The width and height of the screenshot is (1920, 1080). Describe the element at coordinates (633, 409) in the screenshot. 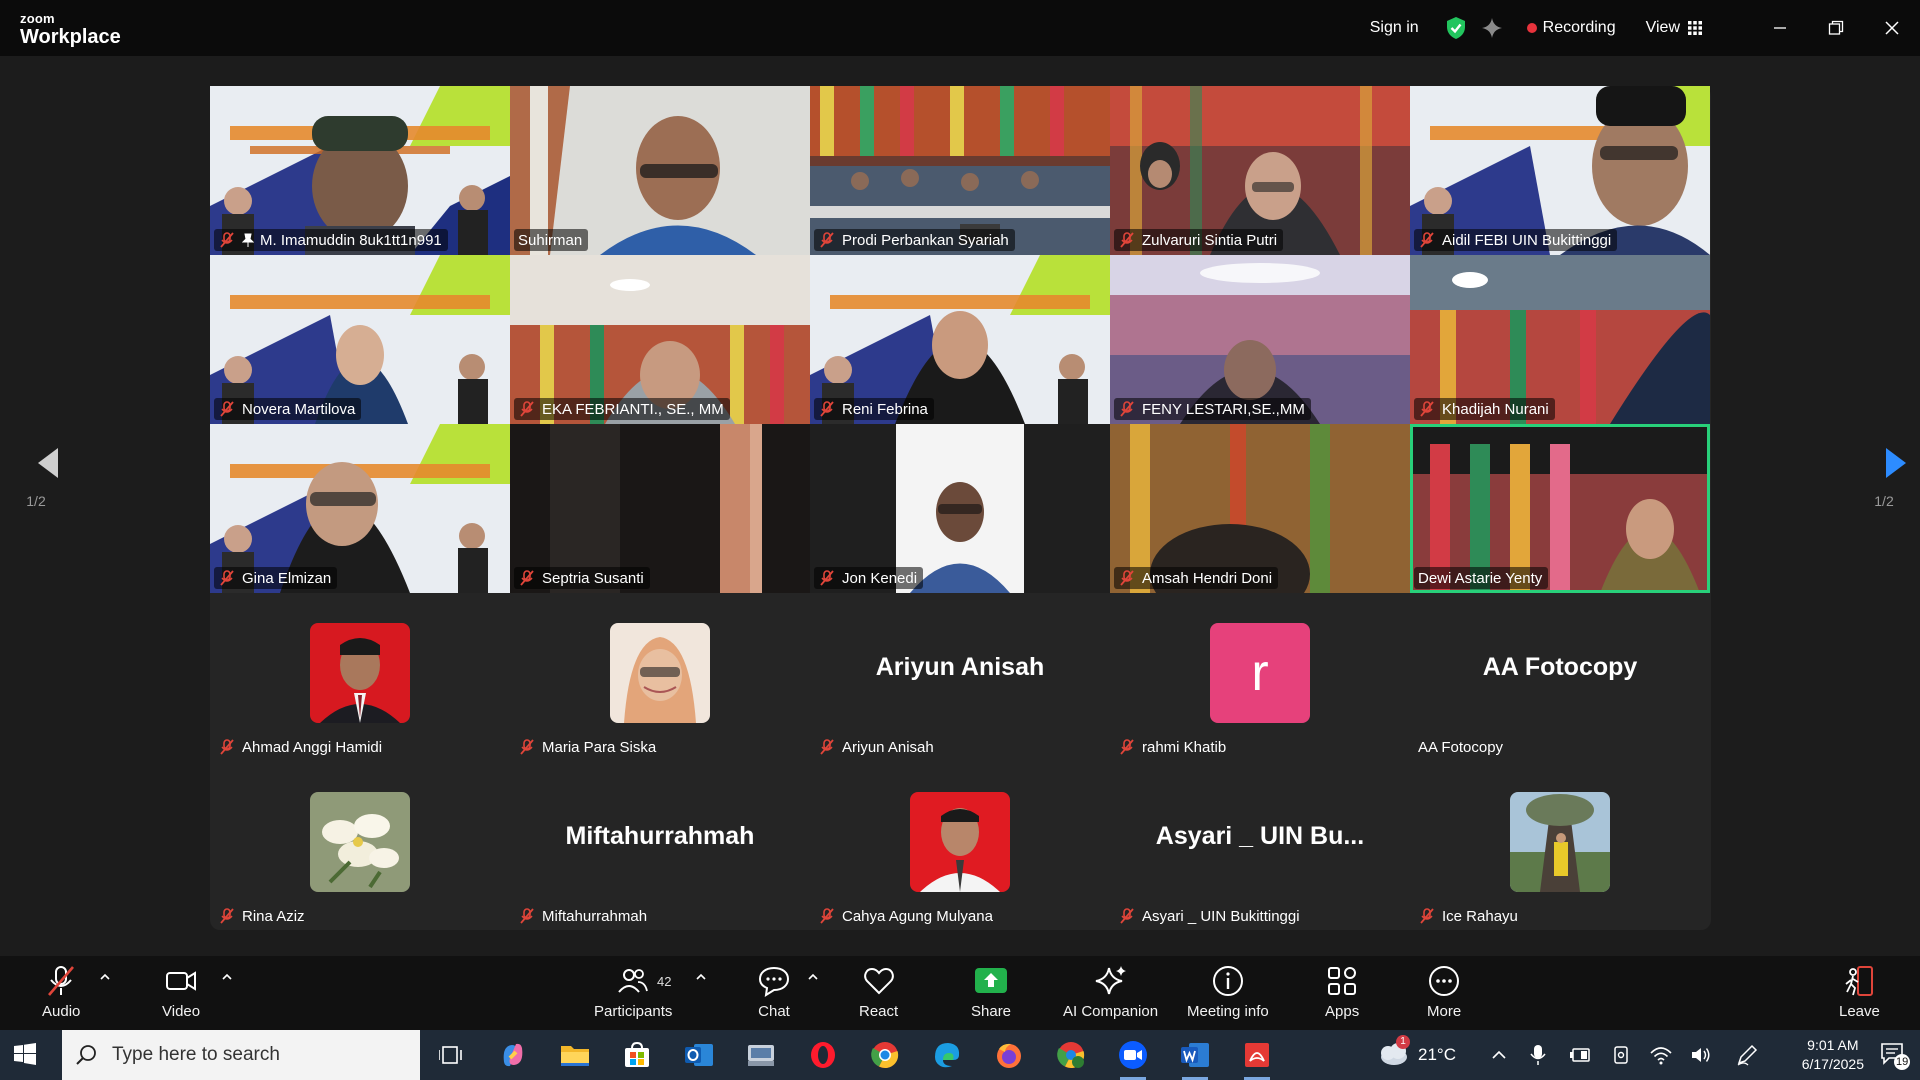

I see `participant-name: EKA FEBRIANTI., SE., MM` at that location.